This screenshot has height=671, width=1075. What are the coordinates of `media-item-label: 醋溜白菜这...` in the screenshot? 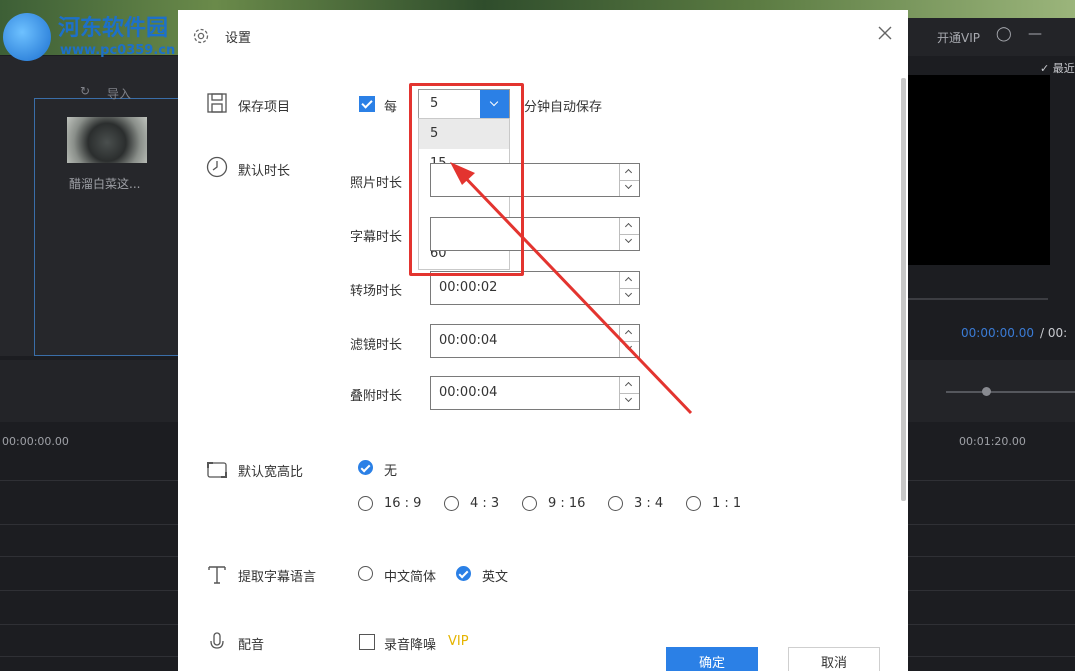 It's located at (105, 184).